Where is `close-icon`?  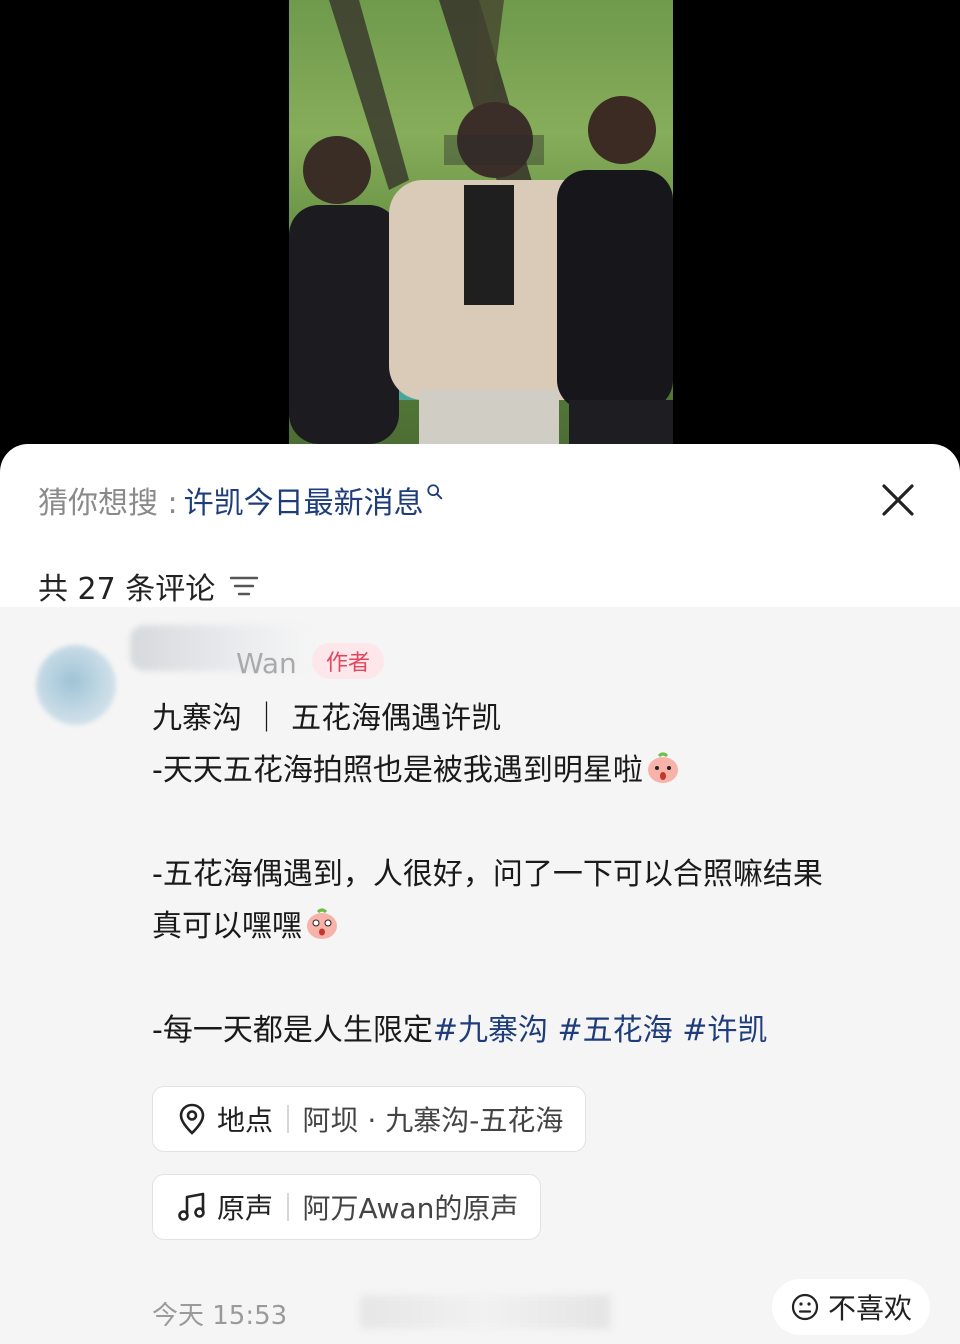 close-icon is located at coordinates (898, 500).